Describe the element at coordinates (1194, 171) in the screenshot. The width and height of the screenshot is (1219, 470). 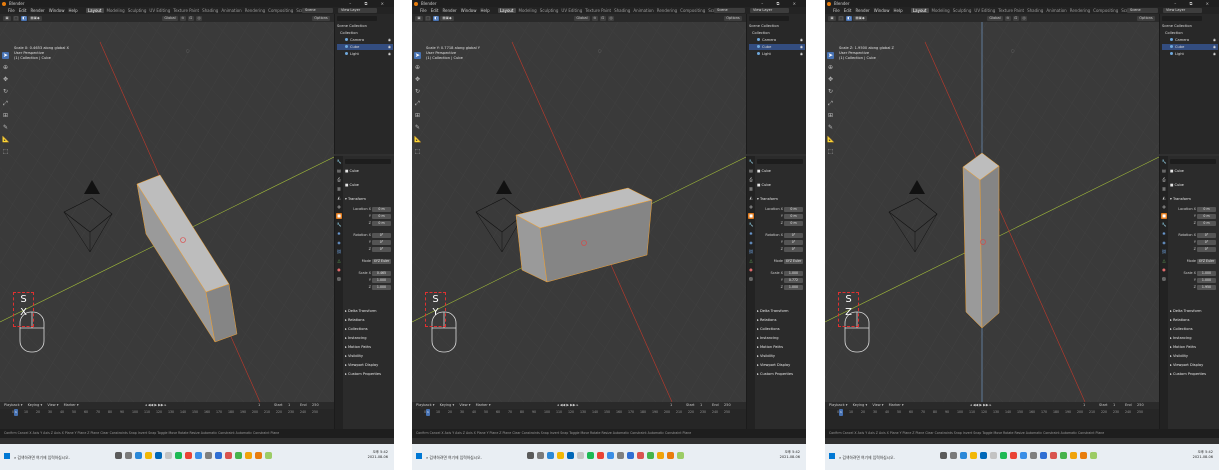
I see `object-name-row: ■ Cube` at that location.